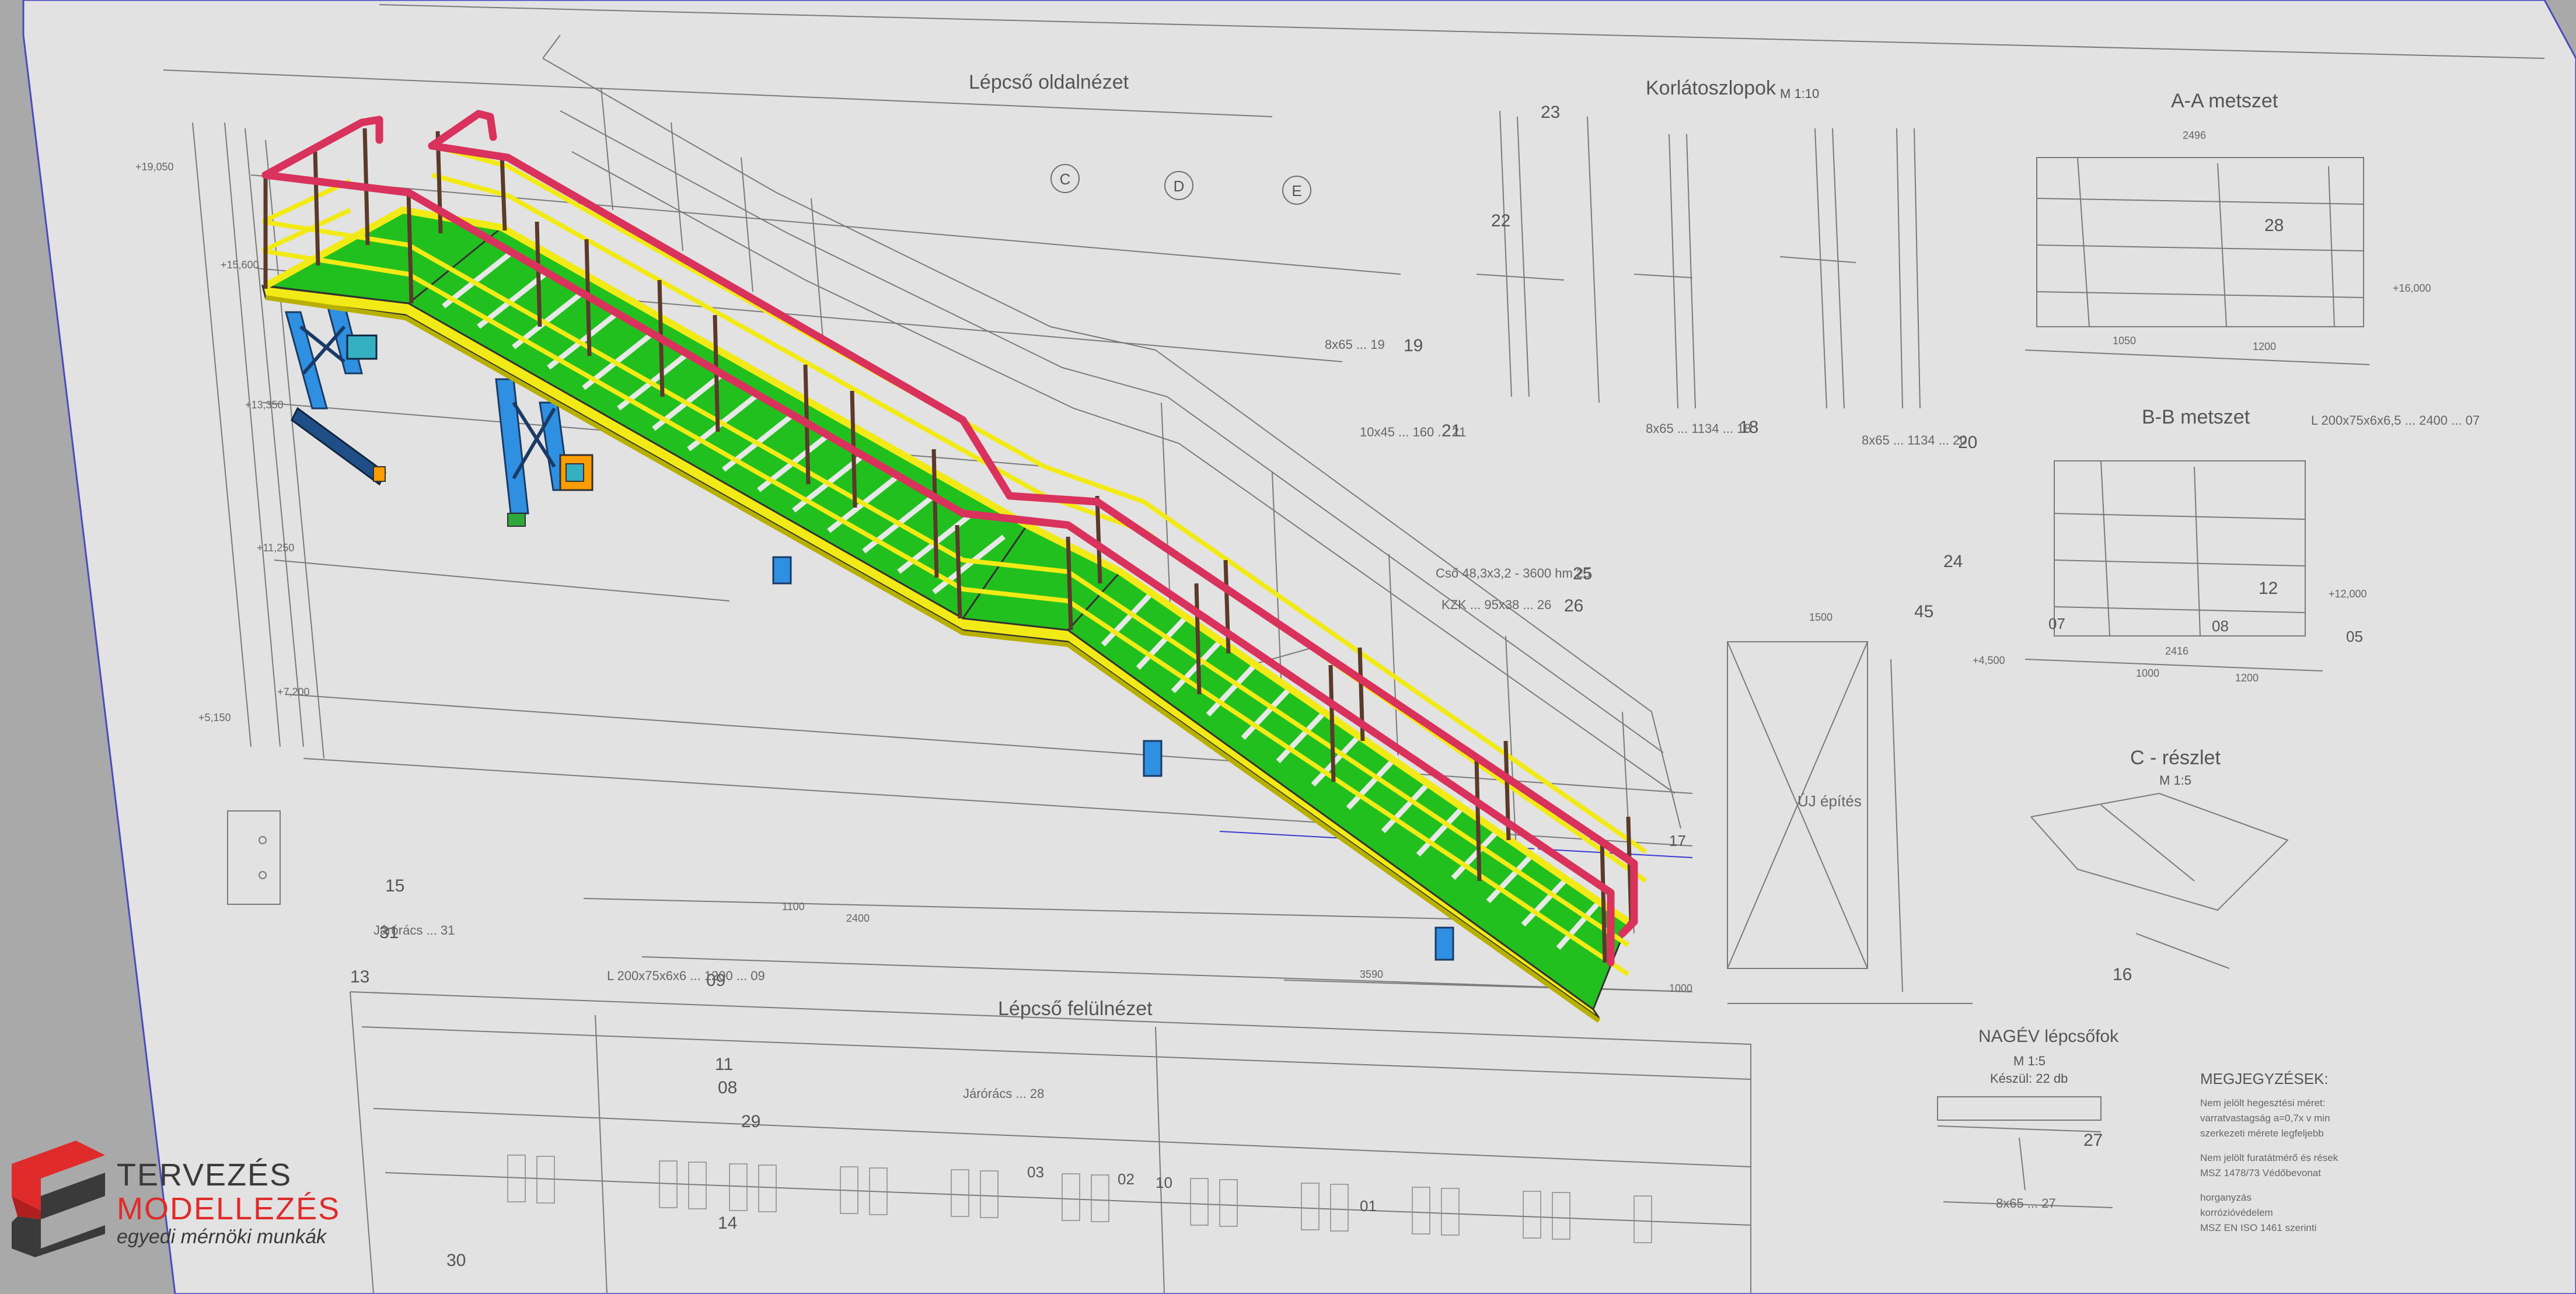  I want to click on svg-text: 1100, so click(793, 907).